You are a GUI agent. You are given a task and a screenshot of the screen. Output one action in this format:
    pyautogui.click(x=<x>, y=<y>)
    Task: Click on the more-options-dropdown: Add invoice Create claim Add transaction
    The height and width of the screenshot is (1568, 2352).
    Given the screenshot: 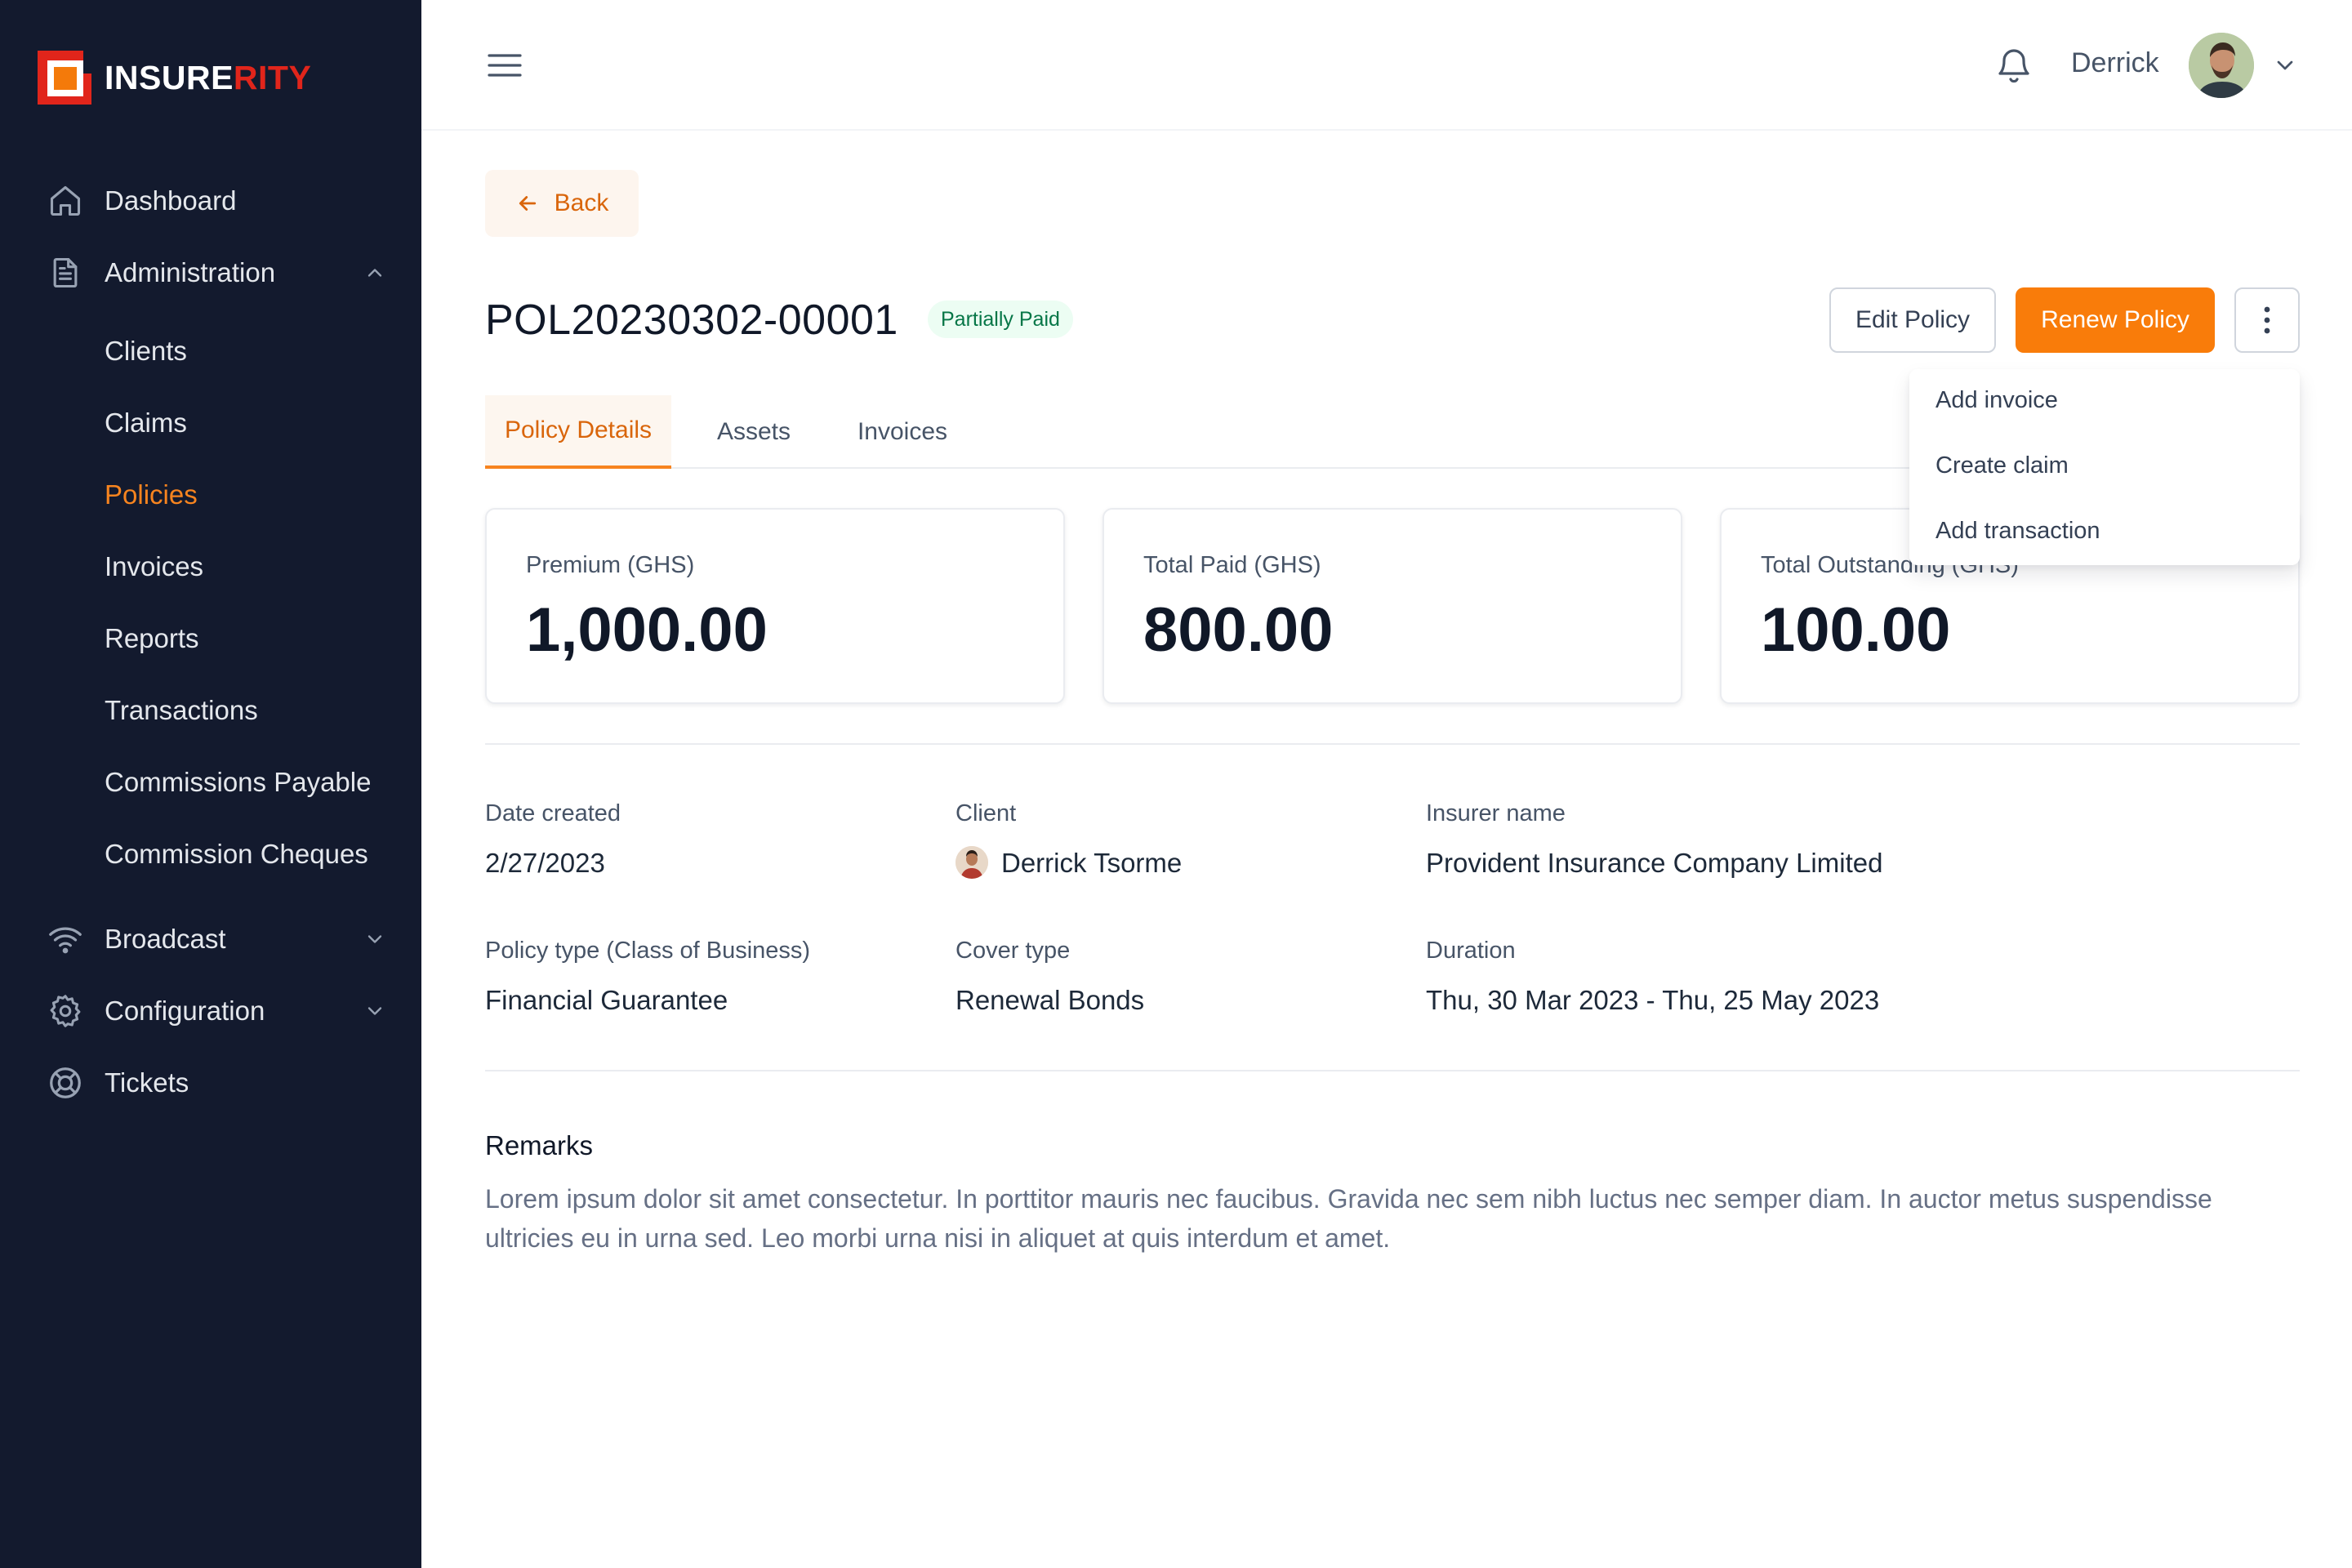 What is the action you would take?
    pyautogui.click(x=2104, y=467)
    